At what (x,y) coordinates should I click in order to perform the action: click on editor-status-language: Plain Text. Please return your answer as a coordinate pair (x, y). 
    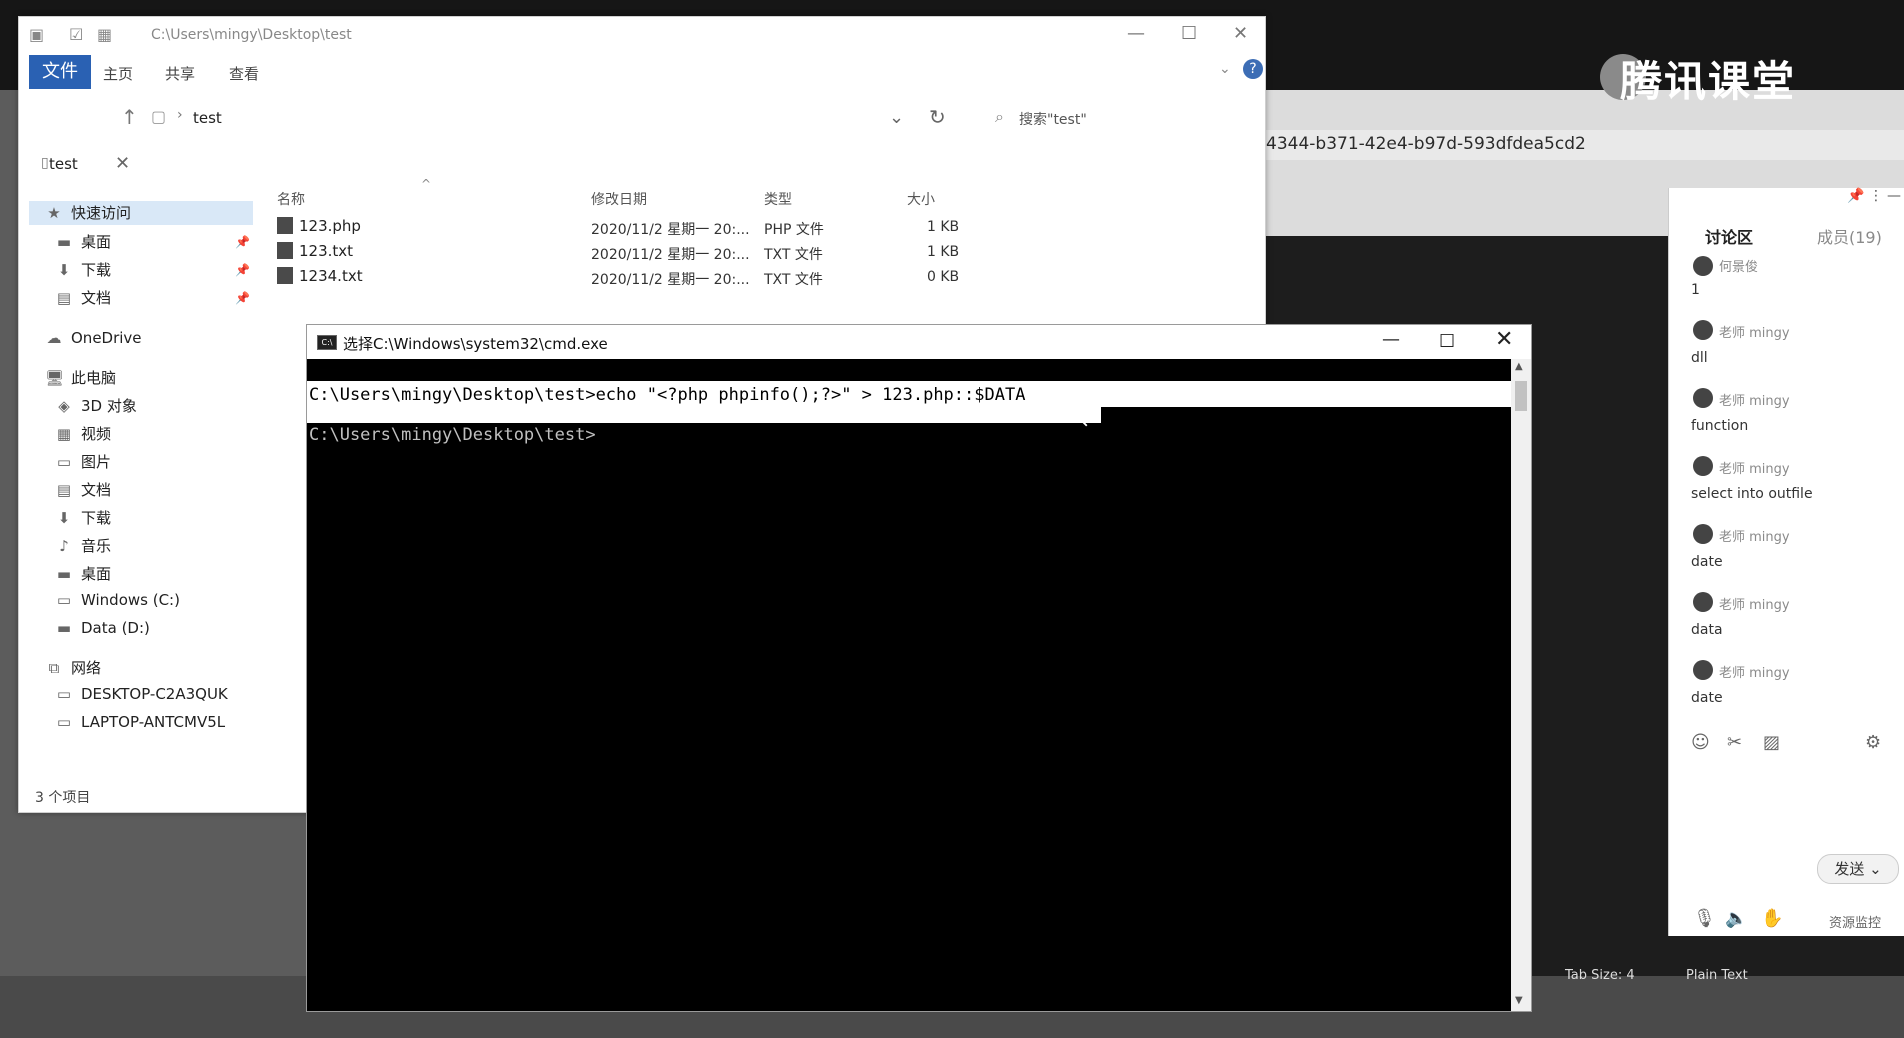
    Looking at the image, I should click on (1717, 975).